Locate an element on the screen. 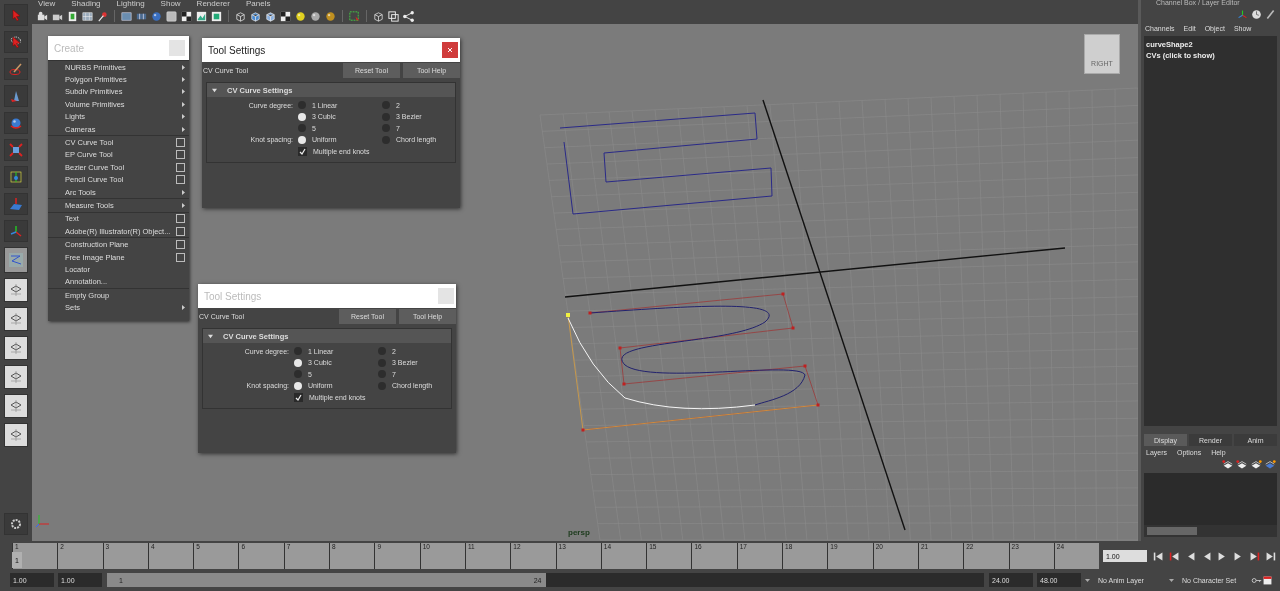 The width and height of the screenshot is (1280, 591). step-forward-icon is located at coordinates (1238, 556).